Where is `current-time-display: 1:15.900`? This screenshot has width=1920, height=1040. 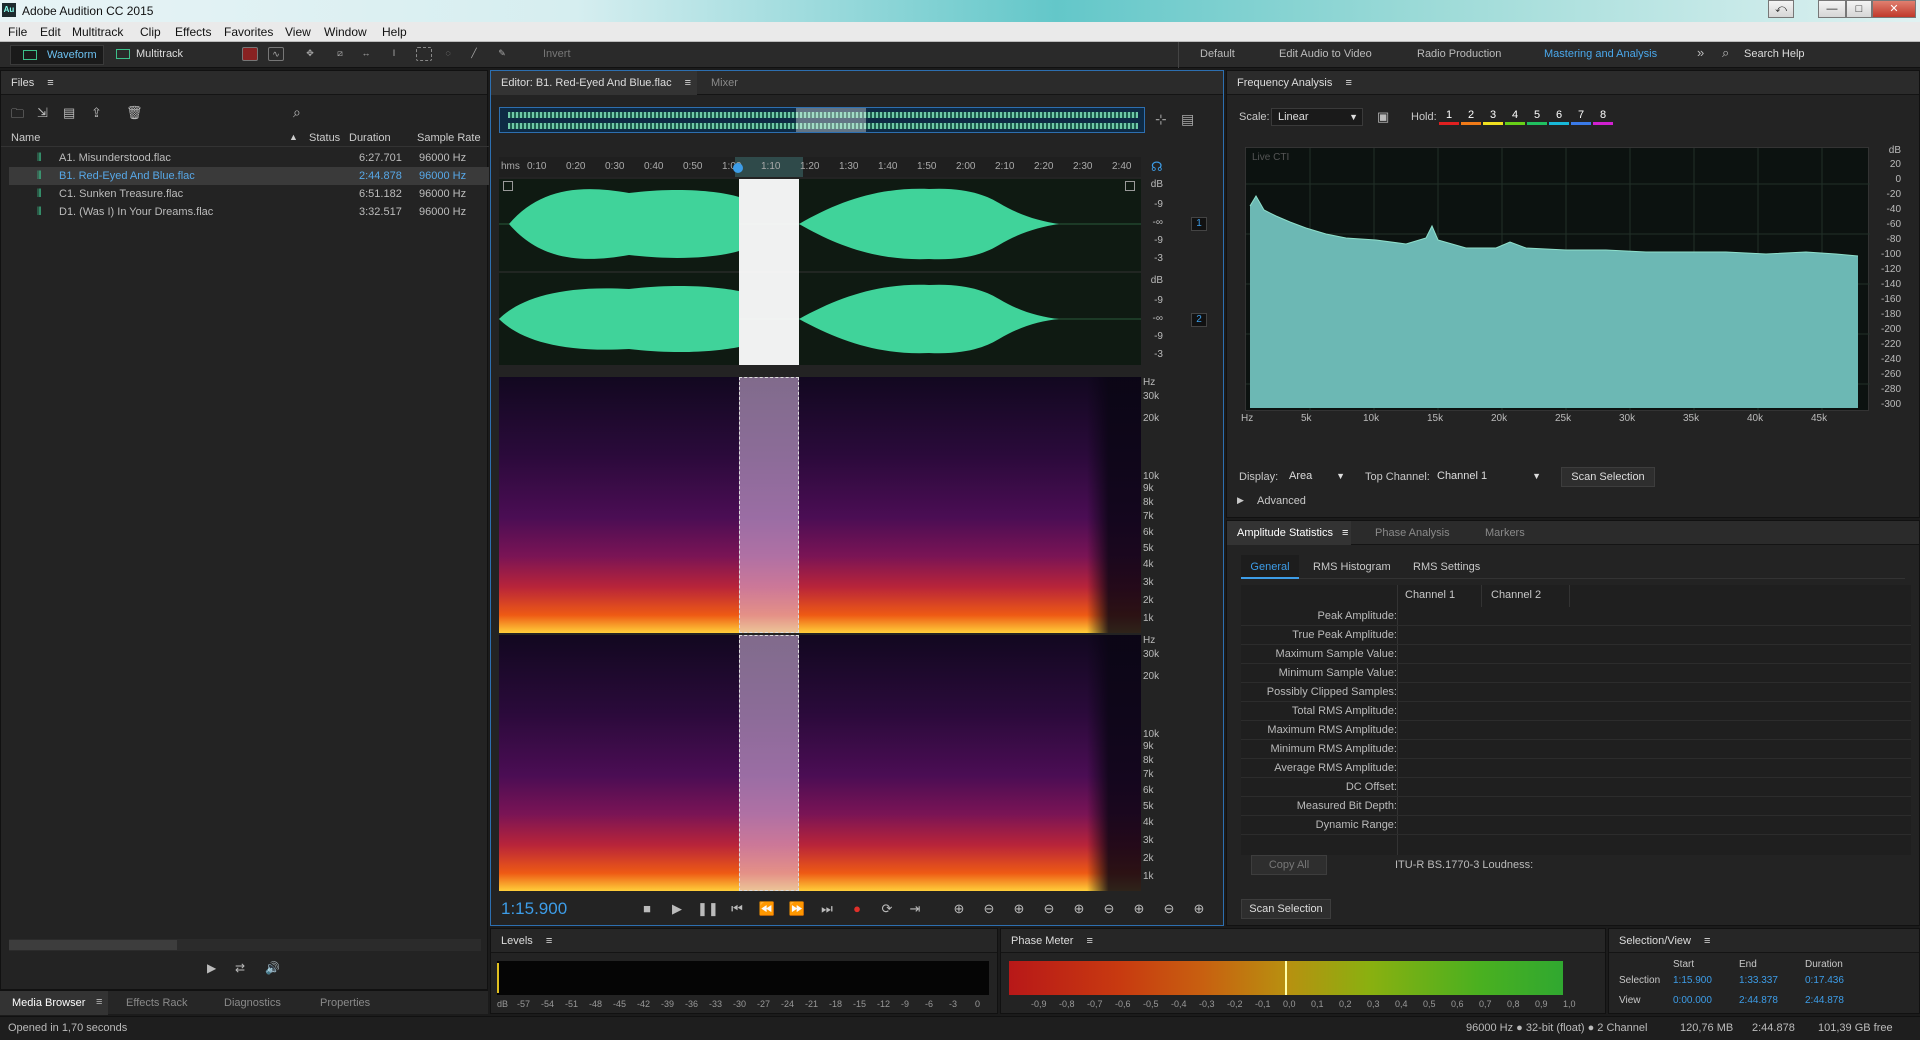 current-time-display: 1:15.900 is located at coordinates (534, 909).